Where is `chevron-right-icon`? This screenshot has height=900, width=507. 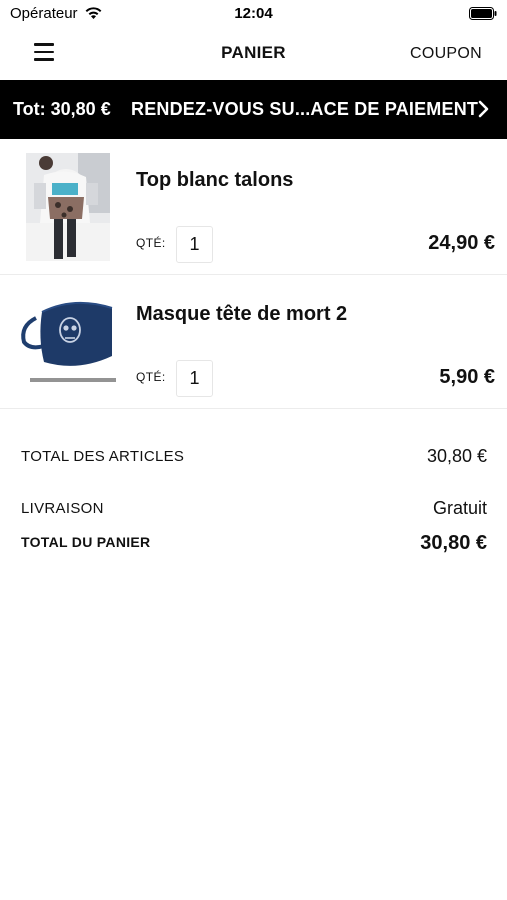 chevron-right-icon is located at coordinates (483, 109).